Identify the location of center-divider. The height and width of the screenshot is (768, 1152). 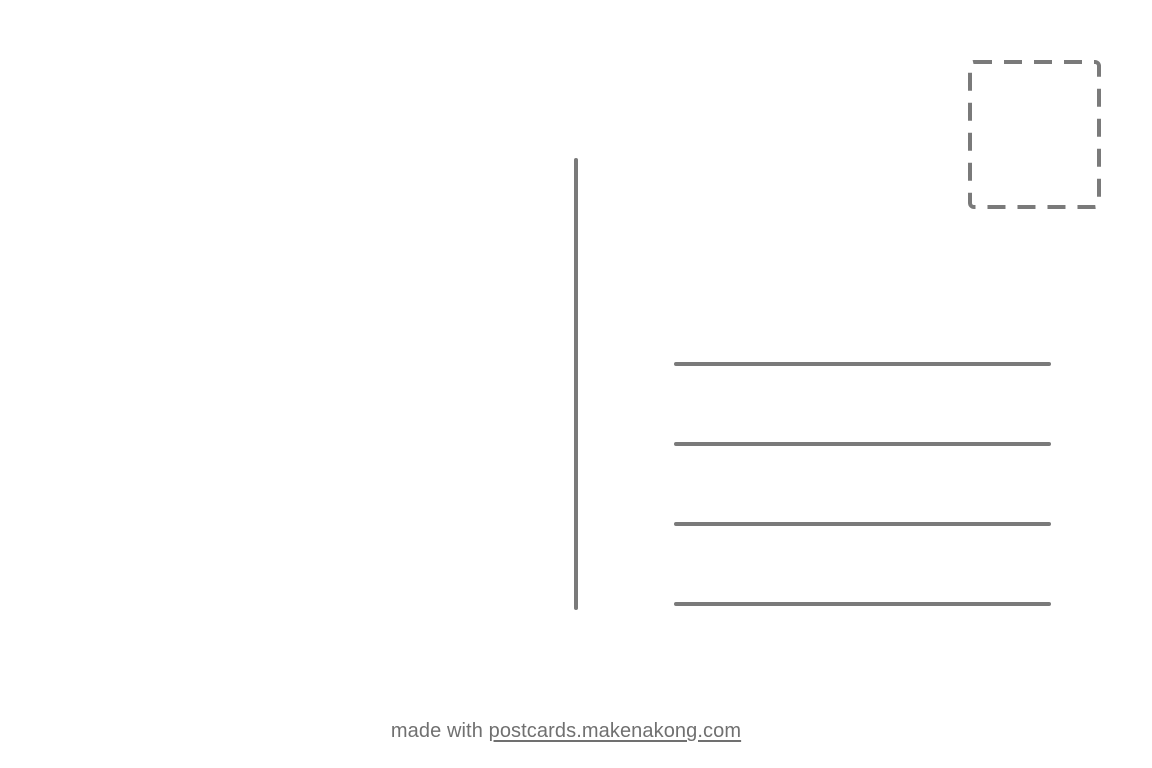
(576, 384).